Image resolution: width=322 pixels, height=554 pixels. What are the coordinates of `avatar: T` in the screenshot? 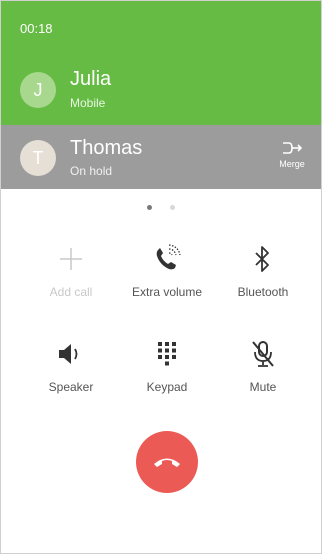 It's located at (38, 158).